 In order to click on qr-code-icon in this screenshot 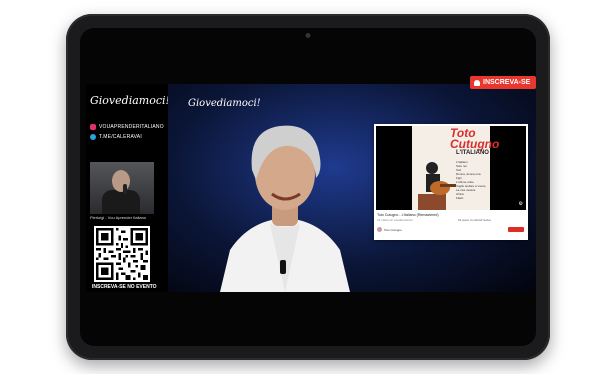, I will do `click(122, 254)`.